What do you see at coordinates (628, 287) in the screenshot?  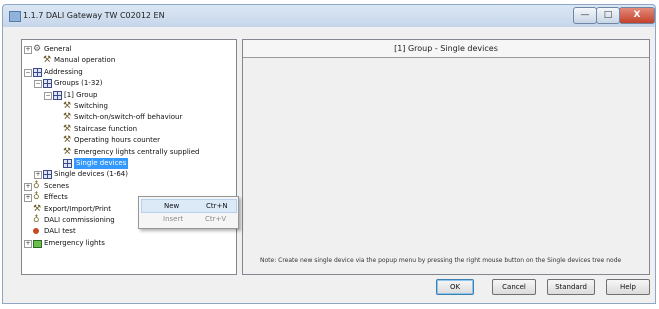 I see `help-button: Help` at bounding box center [628, 287].